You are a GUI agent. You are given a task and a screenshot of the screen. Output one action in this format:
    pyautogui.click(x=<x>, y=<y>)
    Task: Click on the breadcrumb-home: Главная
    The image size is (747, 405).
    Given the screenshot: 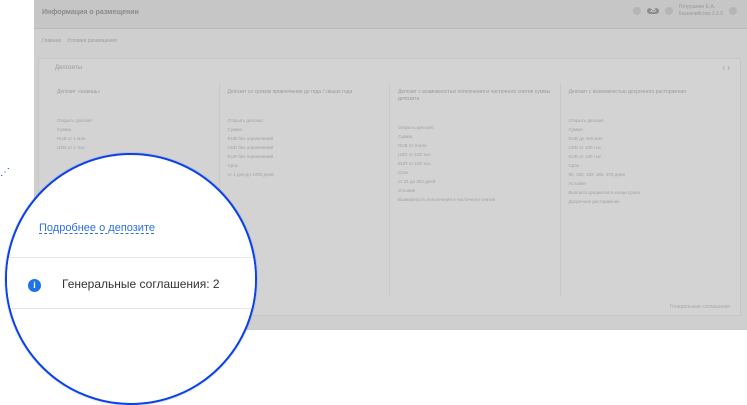 What is the action you would take?
    pyautogui.click(x=51, y=41)
    